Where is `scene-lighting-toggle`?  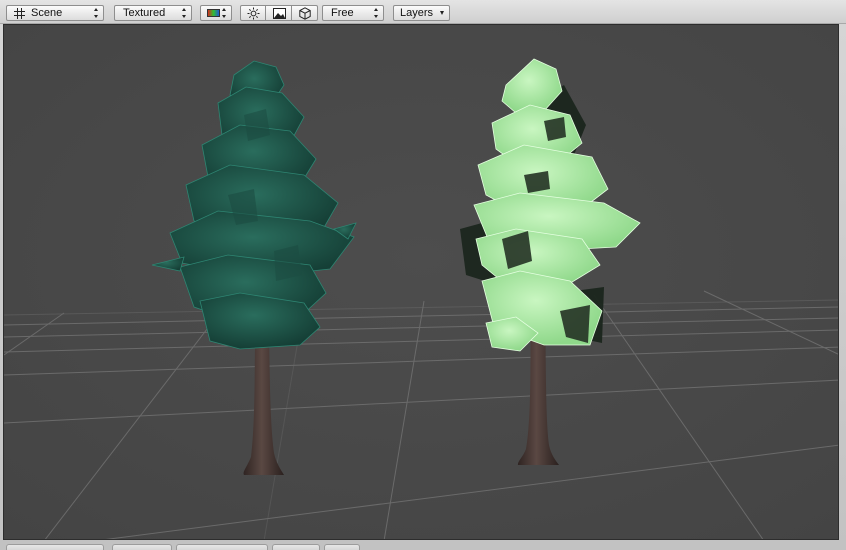 scene-lighting-toggle is located at coordinates (253, 13).